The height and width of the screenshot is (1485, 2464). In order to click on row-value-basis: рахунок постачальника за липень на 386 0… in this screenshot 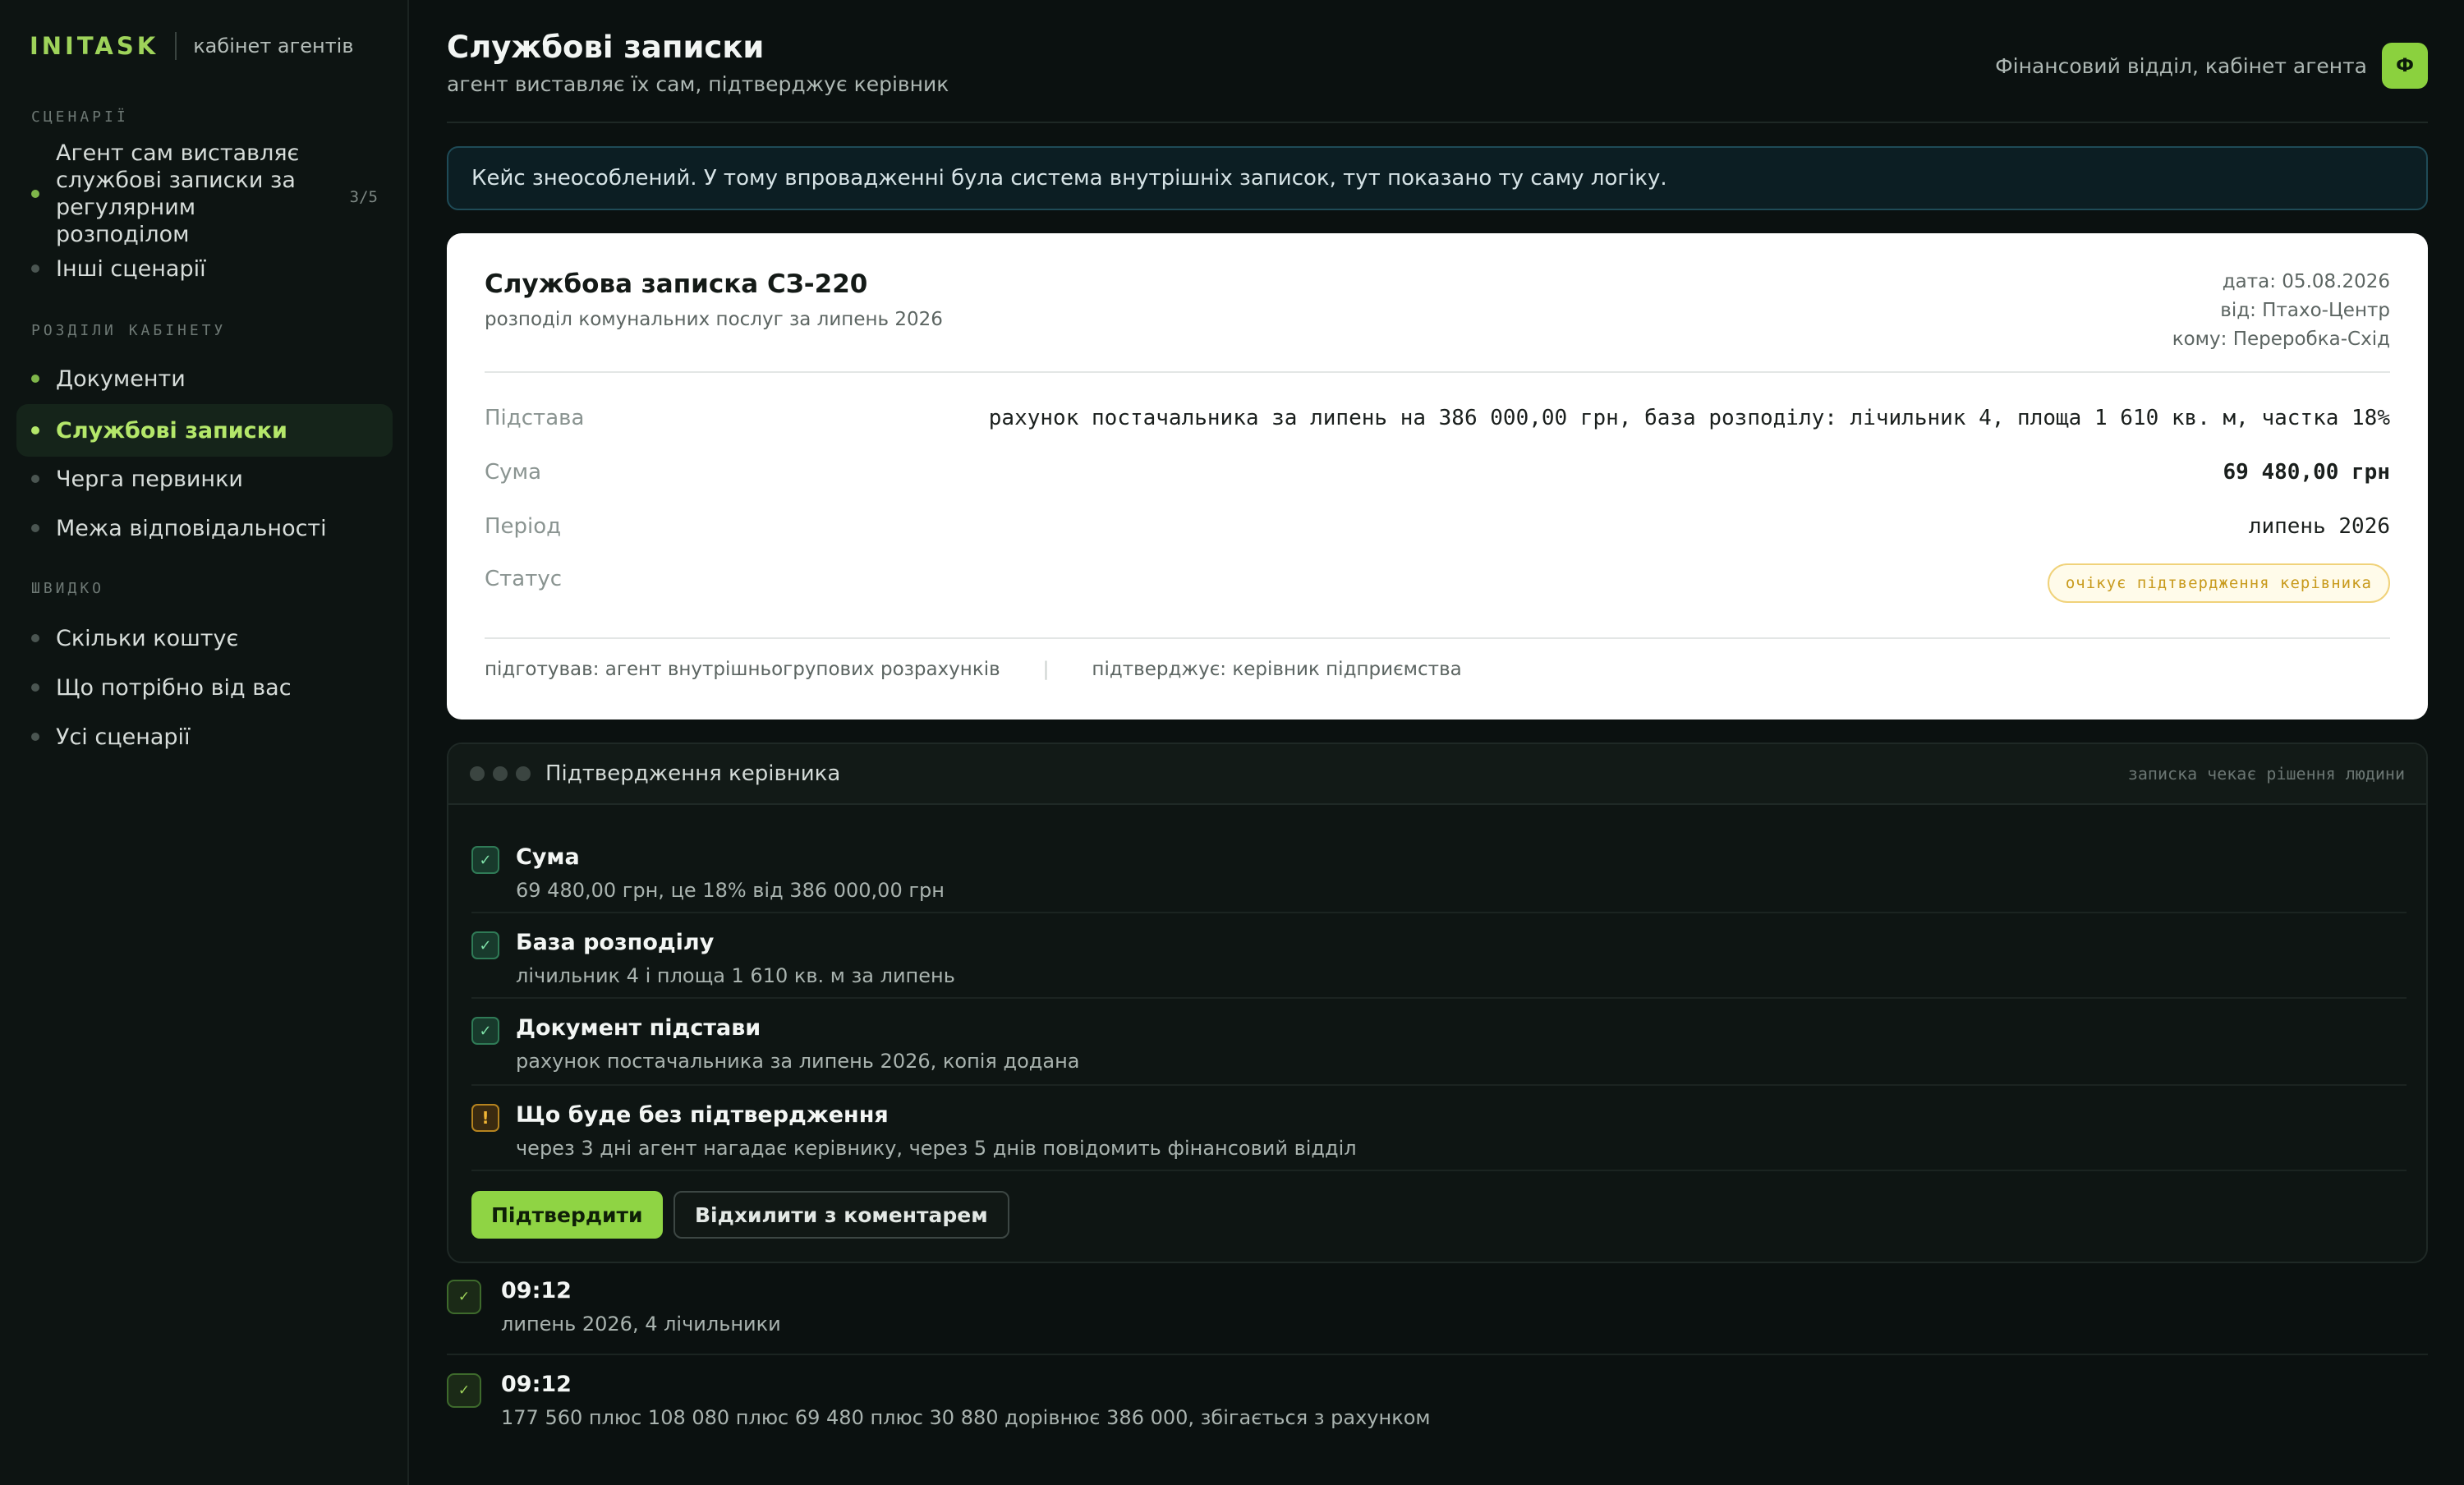, I will do `click(1689, 418)`.